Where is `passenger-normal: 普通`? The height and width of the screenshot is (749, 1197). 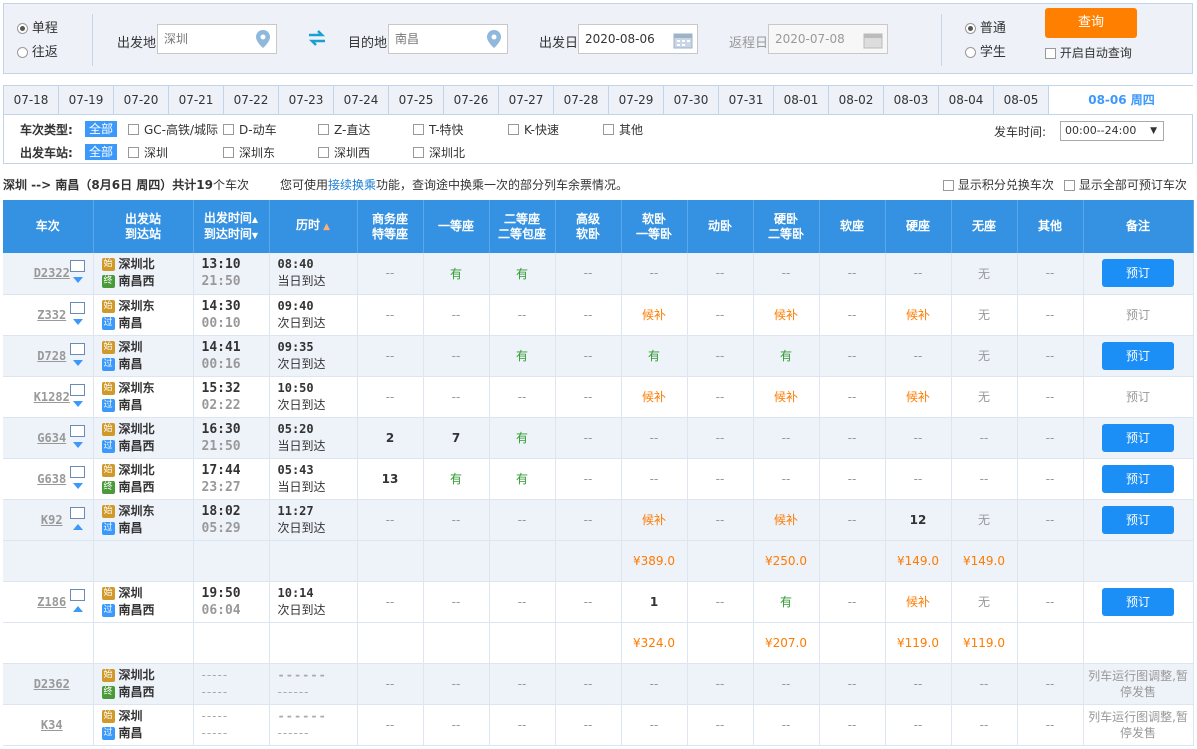
passenger-normal: 普通 is located at coordinates (985, 26).